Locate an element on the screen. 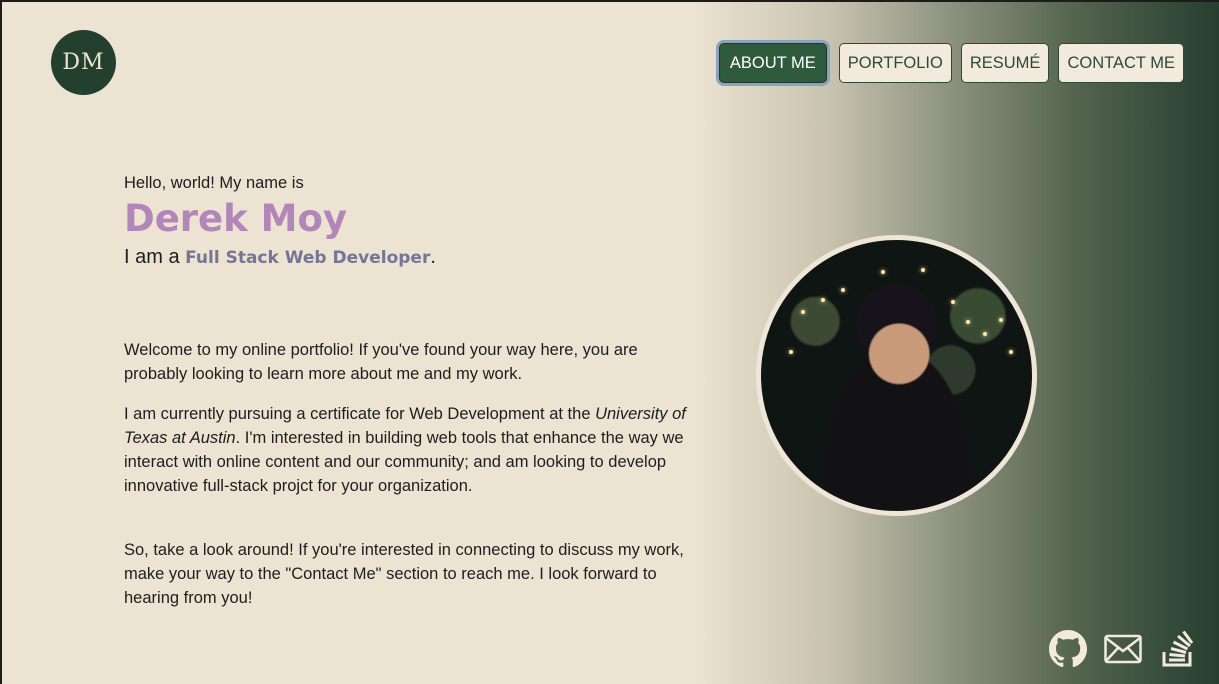 Image resolution: width=1219 pixels, height=684 pixels. nav-resume-button: RESUMÉ is located at coordinates (1005, 63).